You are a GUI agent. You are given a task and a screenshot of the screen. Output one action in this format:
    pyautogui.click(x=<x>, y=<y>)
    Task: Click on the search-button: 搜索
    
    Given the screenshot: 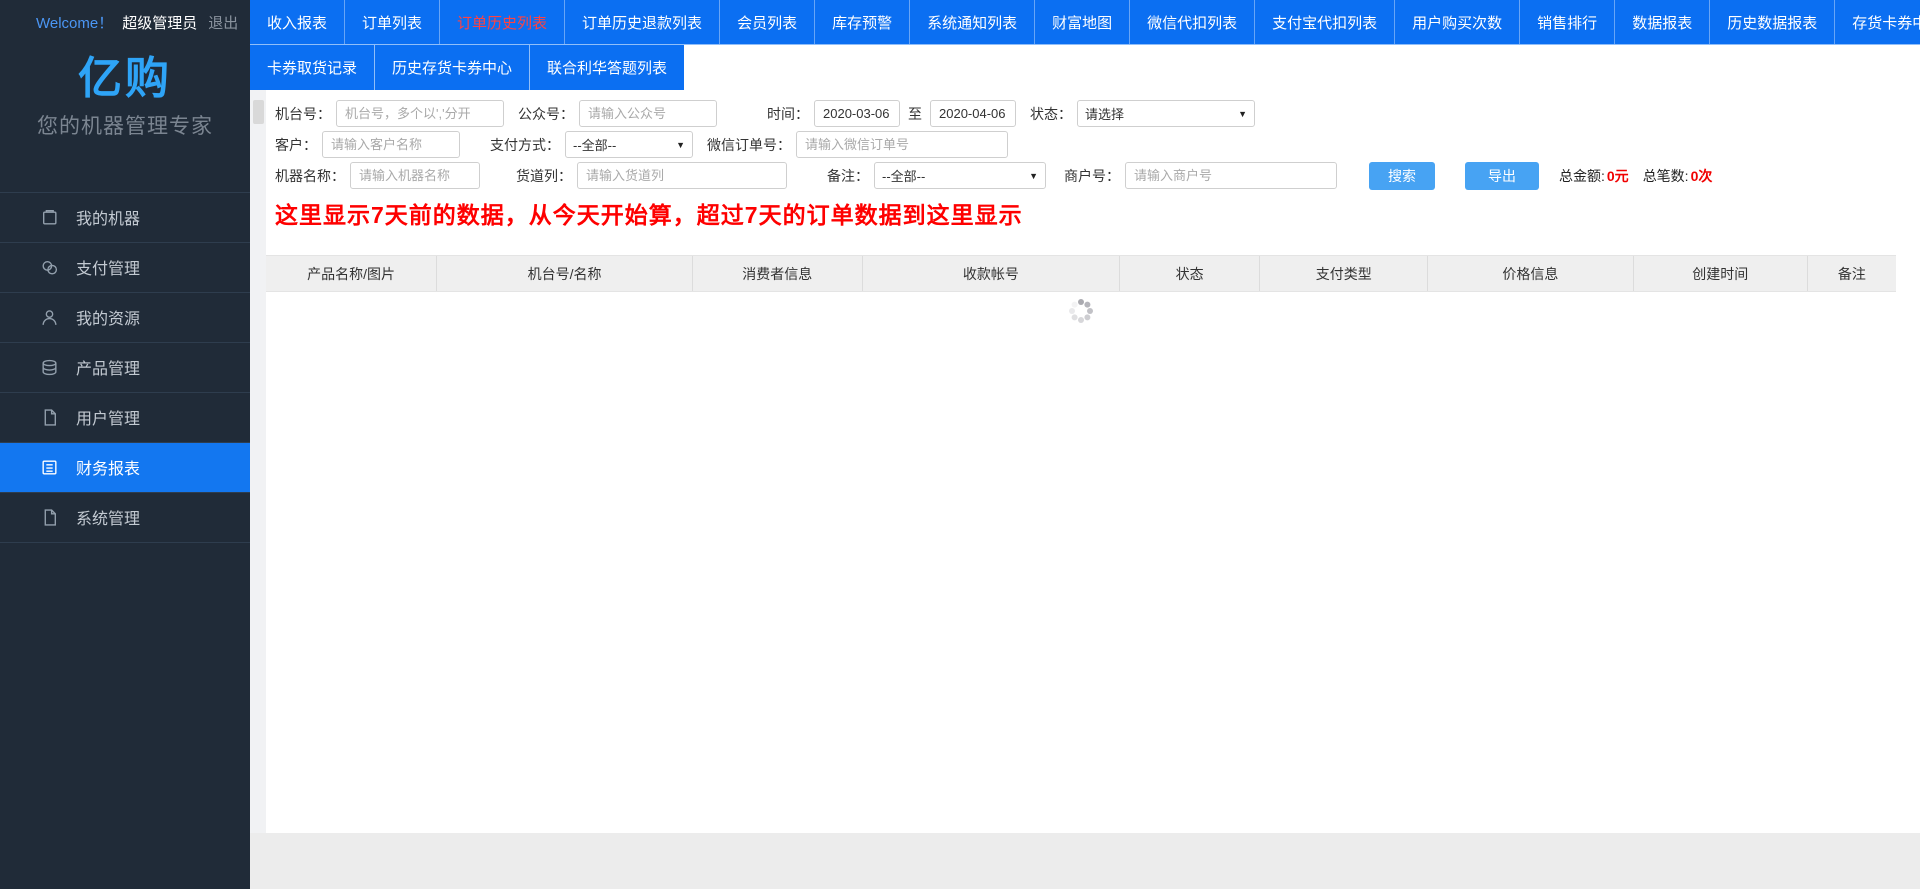 What is the action you would take?
    pyautogui.click(x=1402, y=175)
    